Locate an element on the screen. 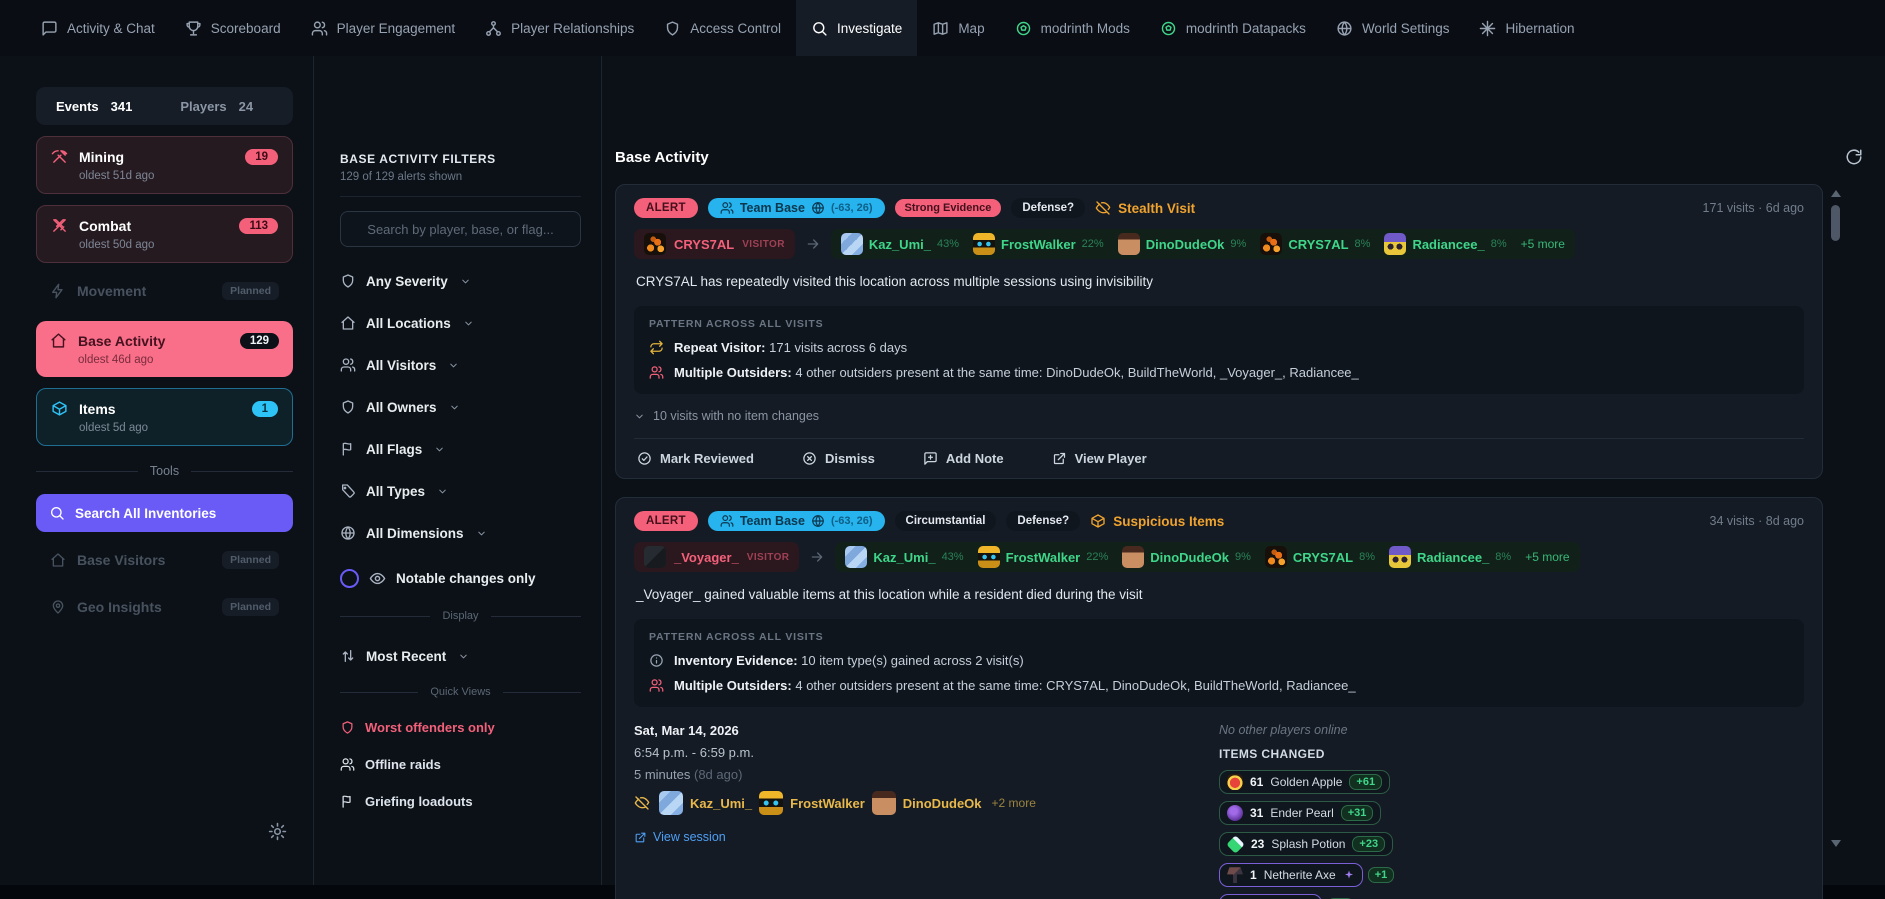 This screenshot has height=899, width=1885. session-duration: 5 minutes is located at coordinates (662, 775).